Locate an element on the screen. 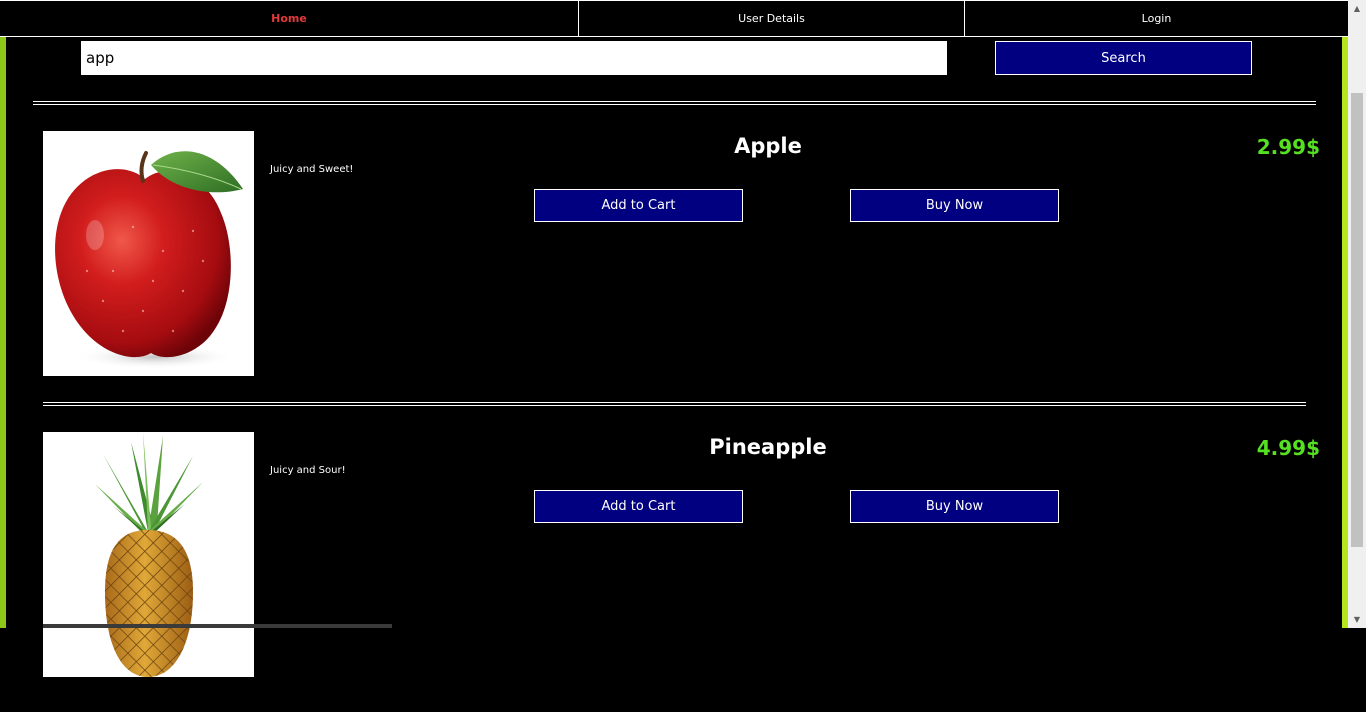 Image resolution: width=1366 pixels, height=712 pixels. page-scrollbar: ▲ ▼ is located at coordinates (1357, 314).